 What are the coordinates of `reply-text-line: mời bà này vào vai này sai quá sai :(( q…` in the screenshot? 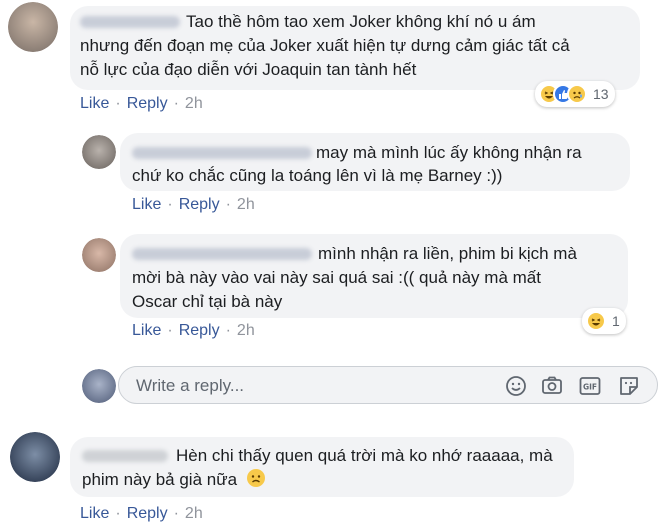 It's located at (336, 277).